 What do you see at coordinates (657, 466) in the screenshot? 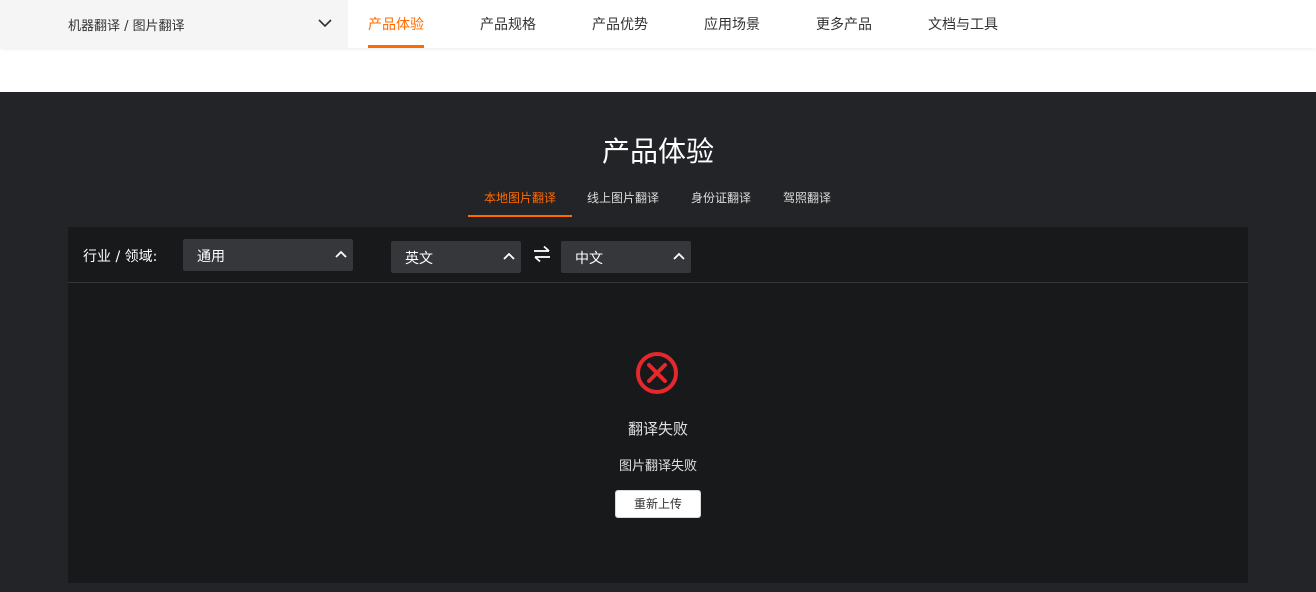
I see `fail-description: 图片翻译失败` at bounding box center [657, 466].